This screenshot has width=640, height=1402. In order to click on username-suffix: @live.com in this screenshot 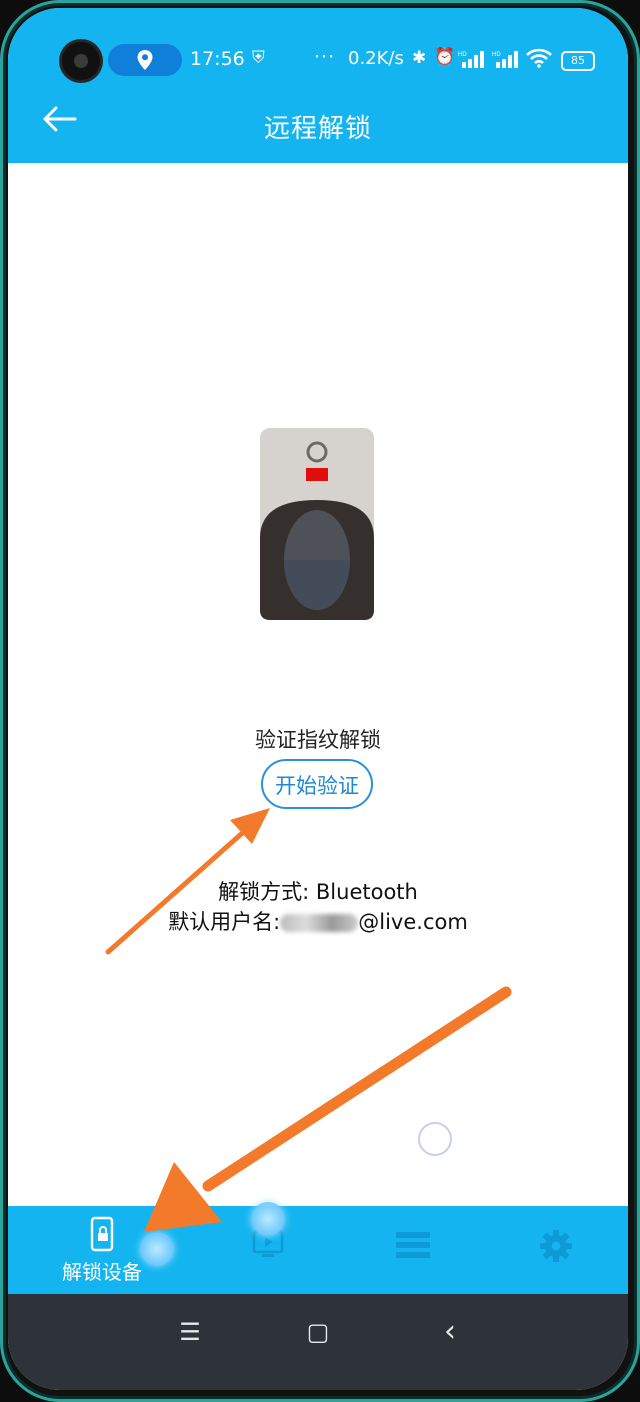, I will do `click(413, 922)`.